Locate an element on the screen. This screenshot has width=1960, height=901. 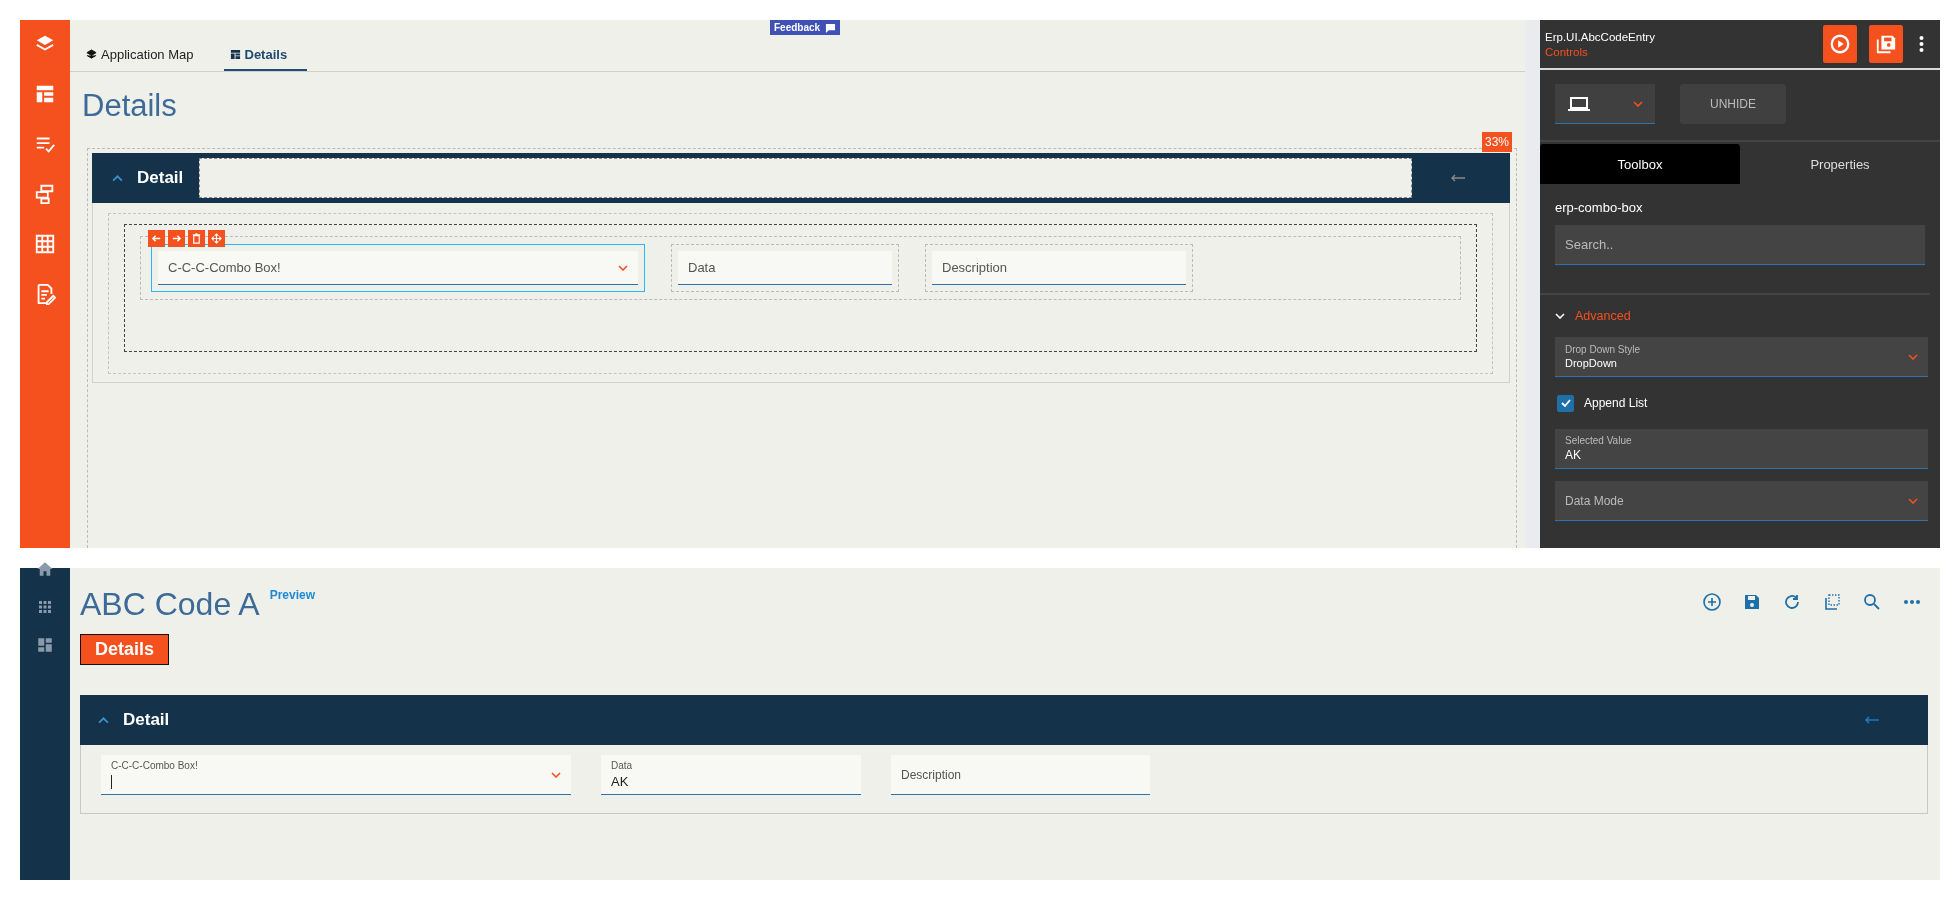
copy-icon is located at coordinates (1832, 602).